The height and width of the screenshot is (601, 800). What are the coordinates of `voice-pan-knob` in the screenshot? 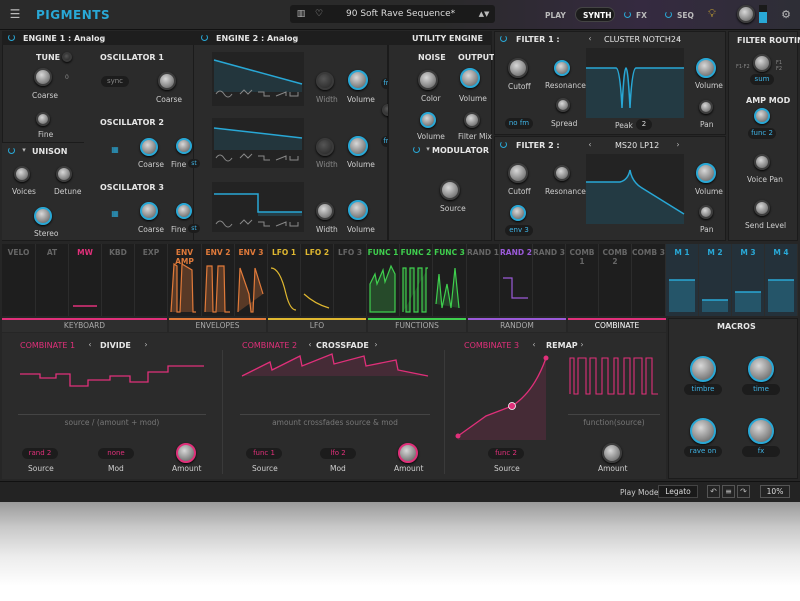 It's located at (762, 162).